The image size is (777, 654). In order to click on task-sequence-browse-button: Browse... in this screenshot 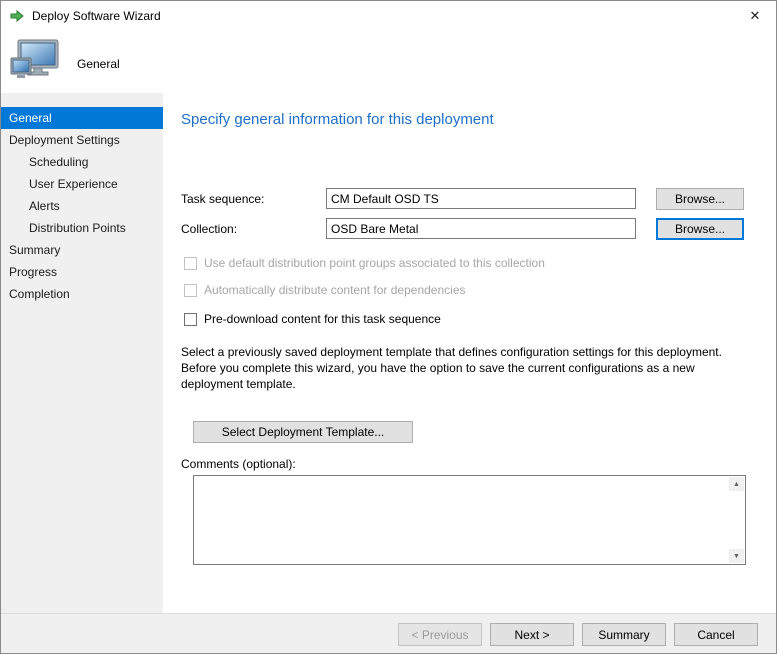, I will do `click(700, 199)`.